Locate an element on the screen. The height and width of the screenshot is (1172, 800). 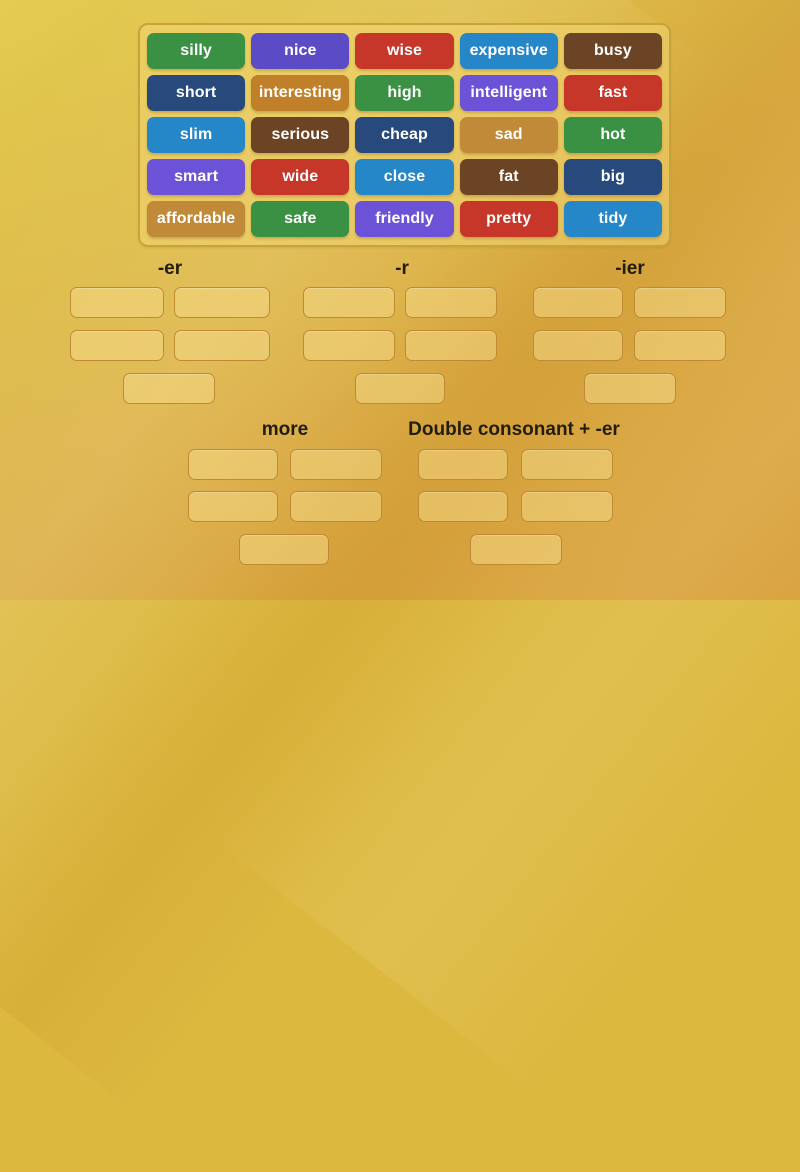
word-tile: sad is located at coordinates (508, 135).